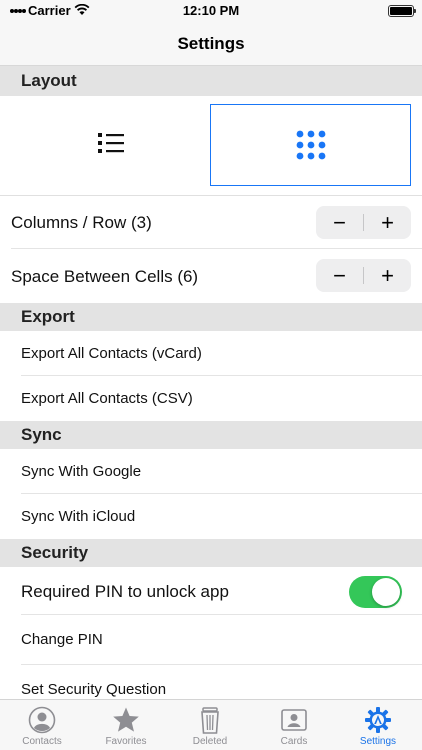  Describe the element at coordinates (81, 471) in the screenshot. I see `sync-google-label: Sync With Google` at that location.